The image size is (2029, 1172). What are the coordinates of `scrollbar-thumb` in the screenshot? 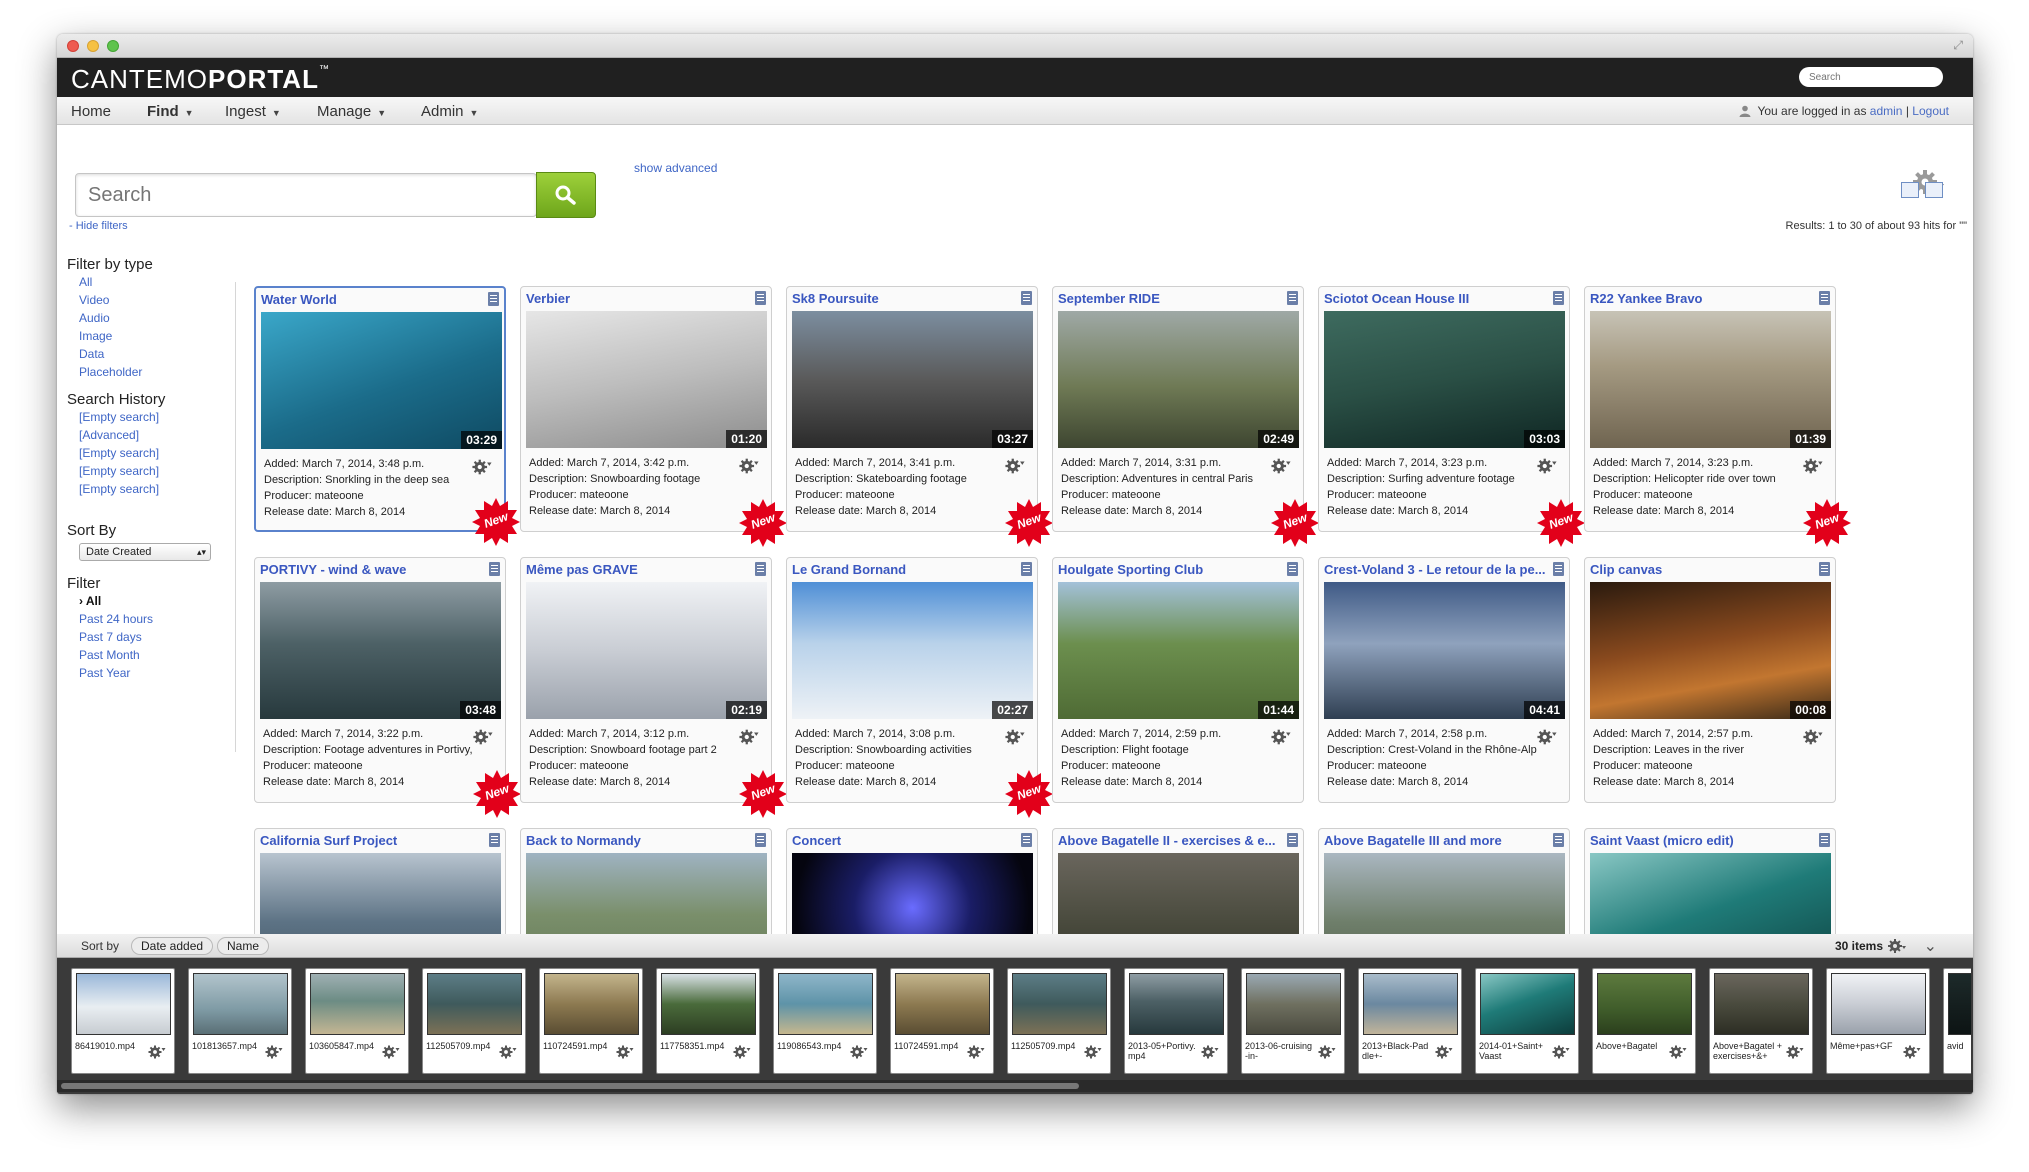 It's located at (570, 1086).